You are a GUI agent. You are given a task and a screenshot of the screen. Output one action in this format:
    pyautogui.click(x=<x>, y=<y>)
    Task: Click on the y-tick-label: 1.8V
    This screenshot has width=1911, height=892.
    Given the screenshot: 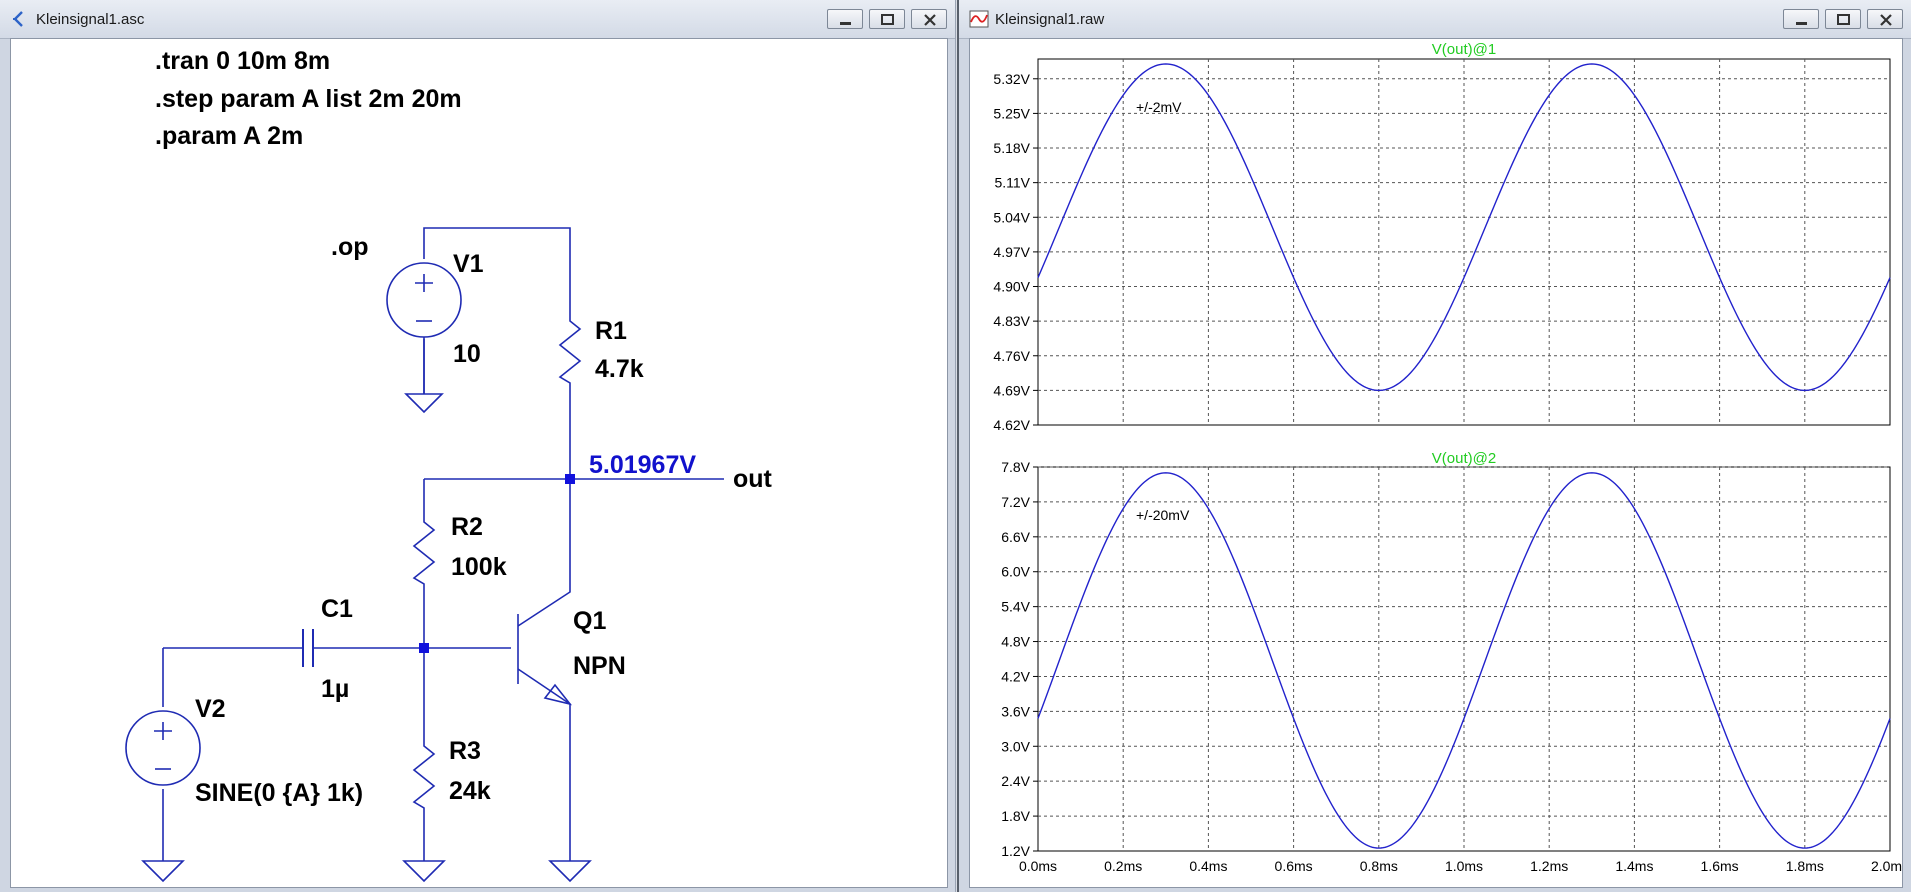 What is the action you would take?
    pyautogui.click(x=1015, y=816)
    